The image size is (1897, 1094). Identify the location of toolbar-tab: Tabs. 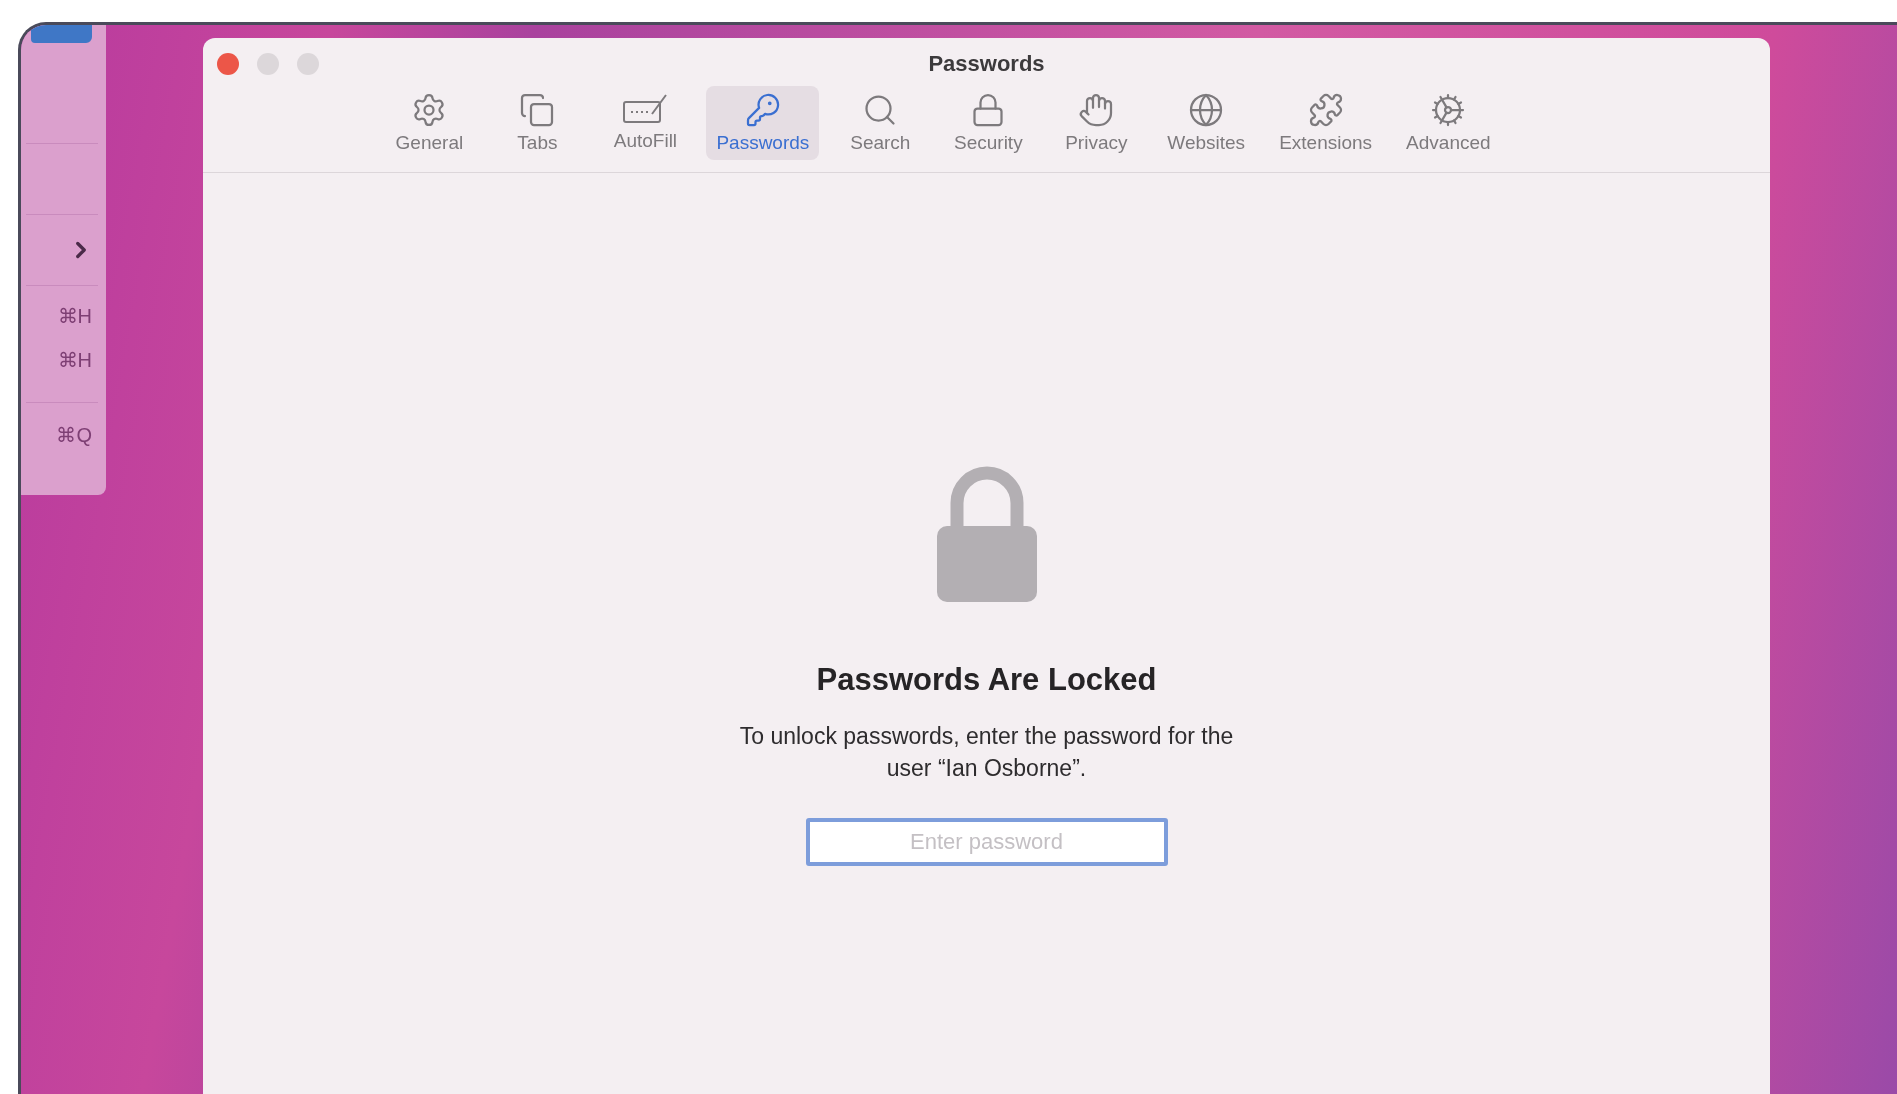
(537, 123).